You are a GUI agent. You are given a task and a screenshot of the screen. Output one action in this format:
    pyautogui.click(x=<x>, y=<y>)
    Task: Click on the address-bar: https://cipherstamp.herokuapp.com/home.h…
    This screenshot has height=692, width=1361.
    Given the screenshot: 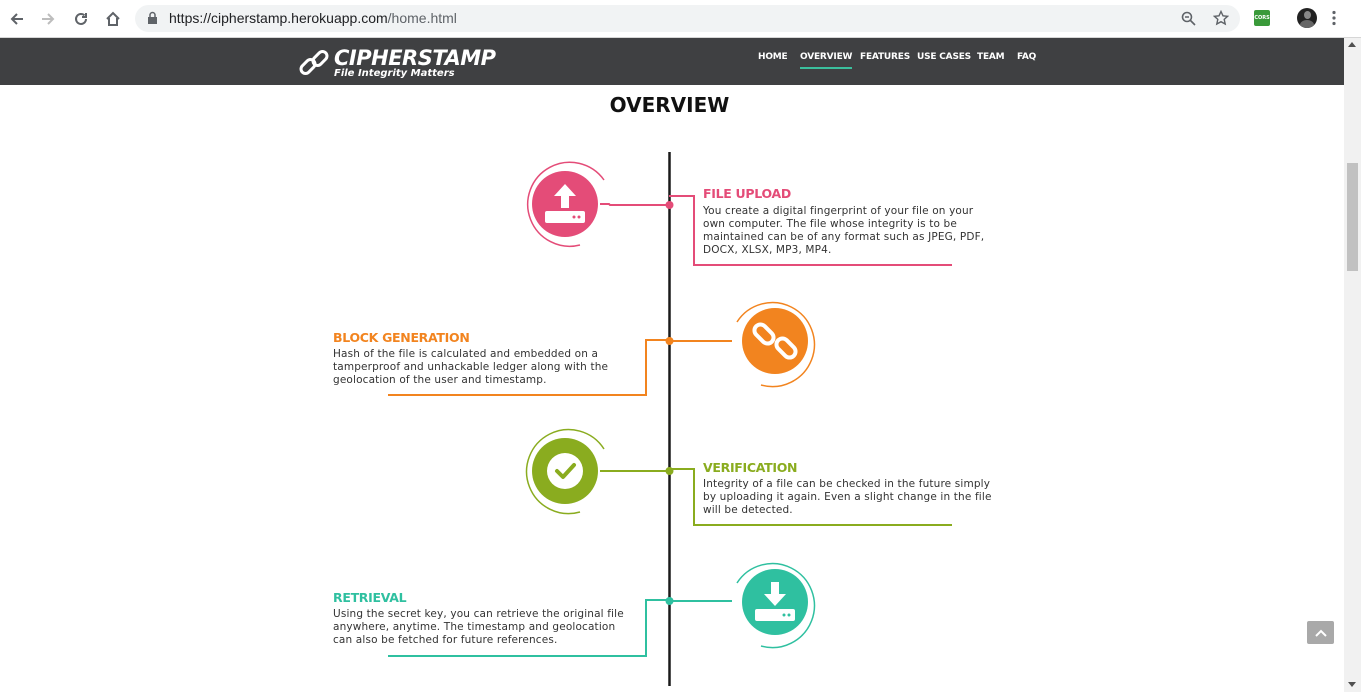 What is the action you would take?
    pyautogui.click(x=687, y=18)
    